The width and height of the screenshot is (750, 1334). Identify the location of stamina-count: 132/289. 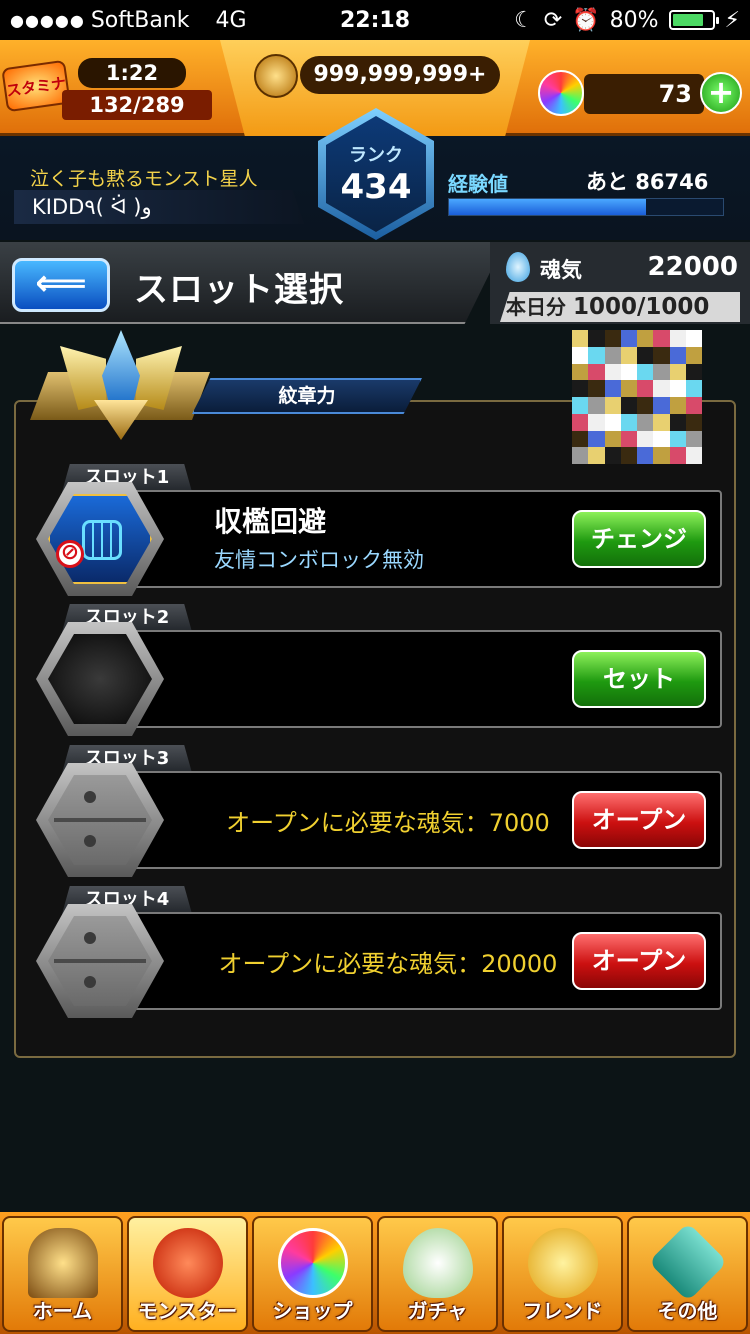
(137, 105).